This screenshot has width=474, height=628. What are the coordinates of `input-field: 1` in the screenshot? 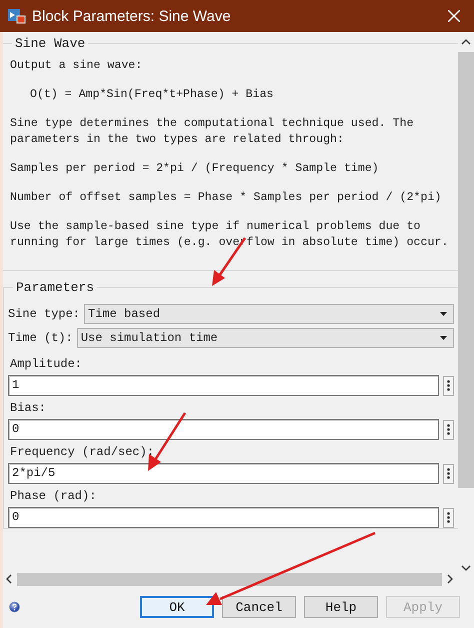 It's located at (223, 385).